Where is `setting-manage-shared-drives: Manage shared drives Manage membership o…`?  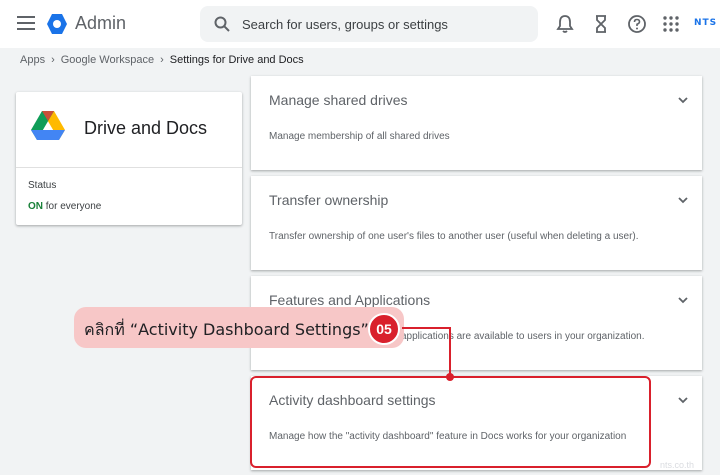
setting-manage-shared-drives: Manage shared drives Manage membership o… is located at coordinates (476, 123).